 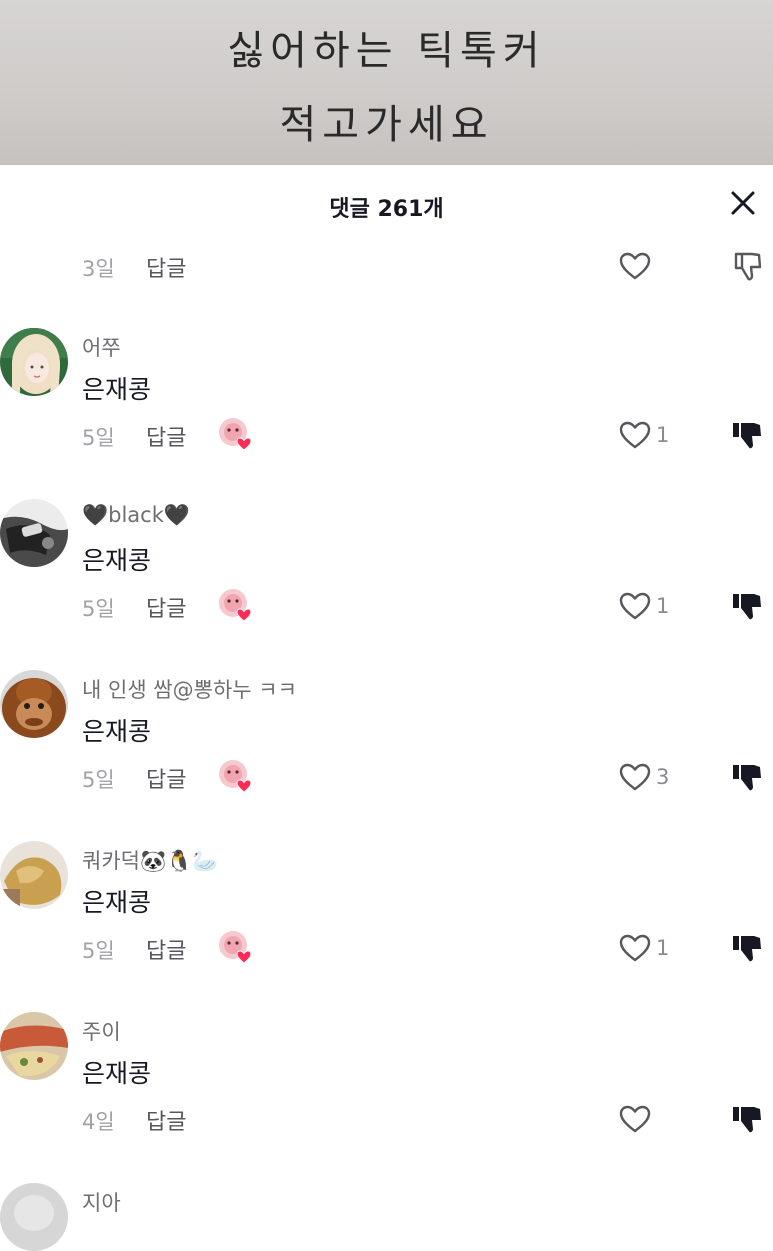 What do you see at coordinates (150, 860) in the screenshot?
I see `comment-username: 쿼카덕🐼🐧🦢` at bounding box center [150, 860].